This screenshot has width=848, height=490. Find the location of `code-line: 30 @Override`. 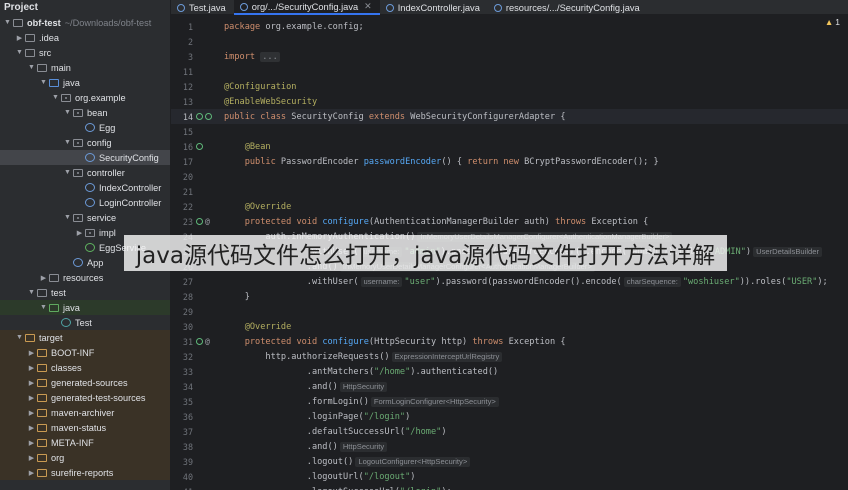

code-line: 30 @Override is located at coordinates (509, 326).